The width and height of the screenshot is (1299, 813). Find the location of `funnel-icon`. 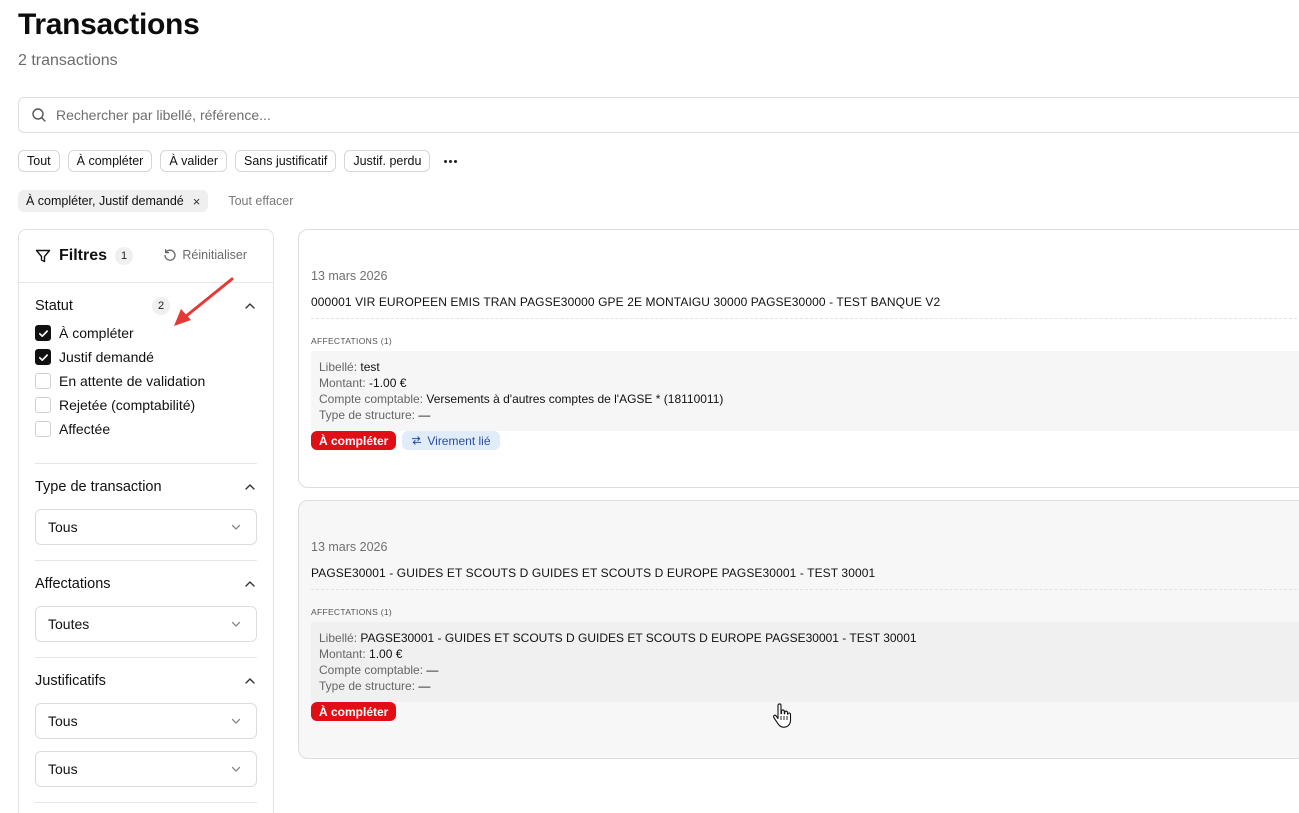

funnel-icon is located at coordinates (43, 256).